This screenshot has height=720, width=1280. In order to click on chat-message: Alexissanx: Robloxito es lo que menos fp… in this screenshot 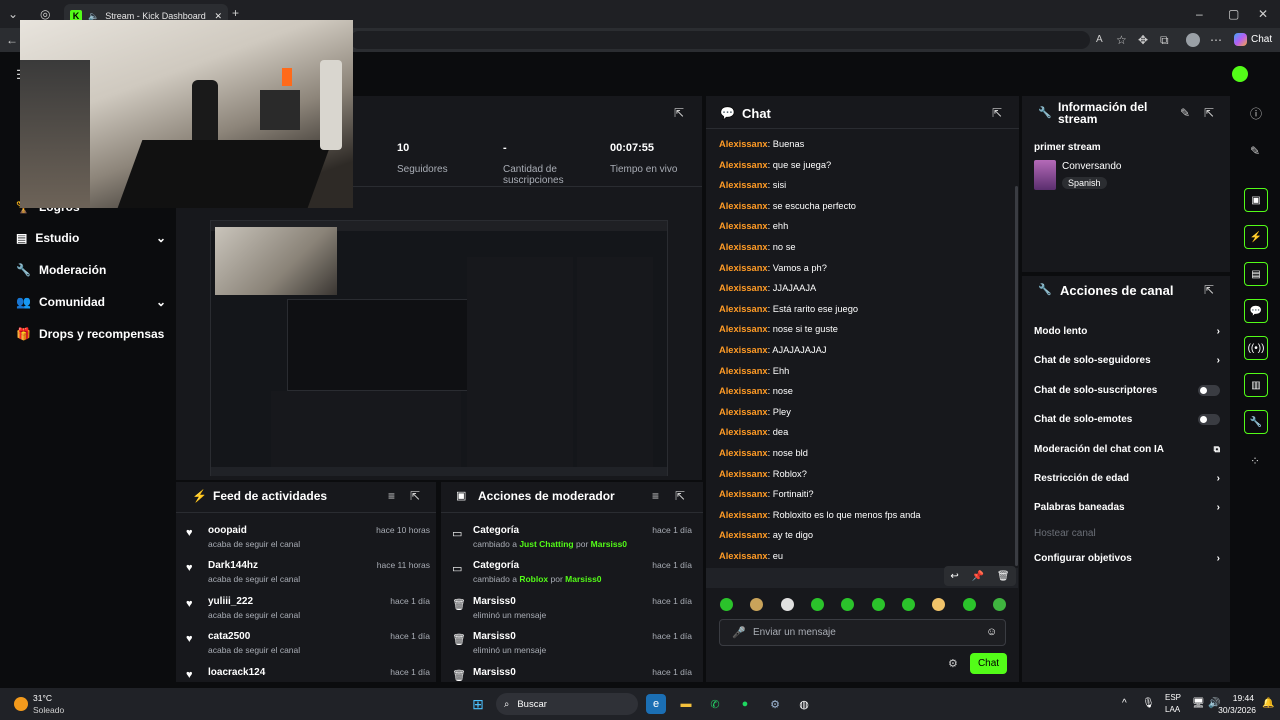, I will do `click(820, 515)`.